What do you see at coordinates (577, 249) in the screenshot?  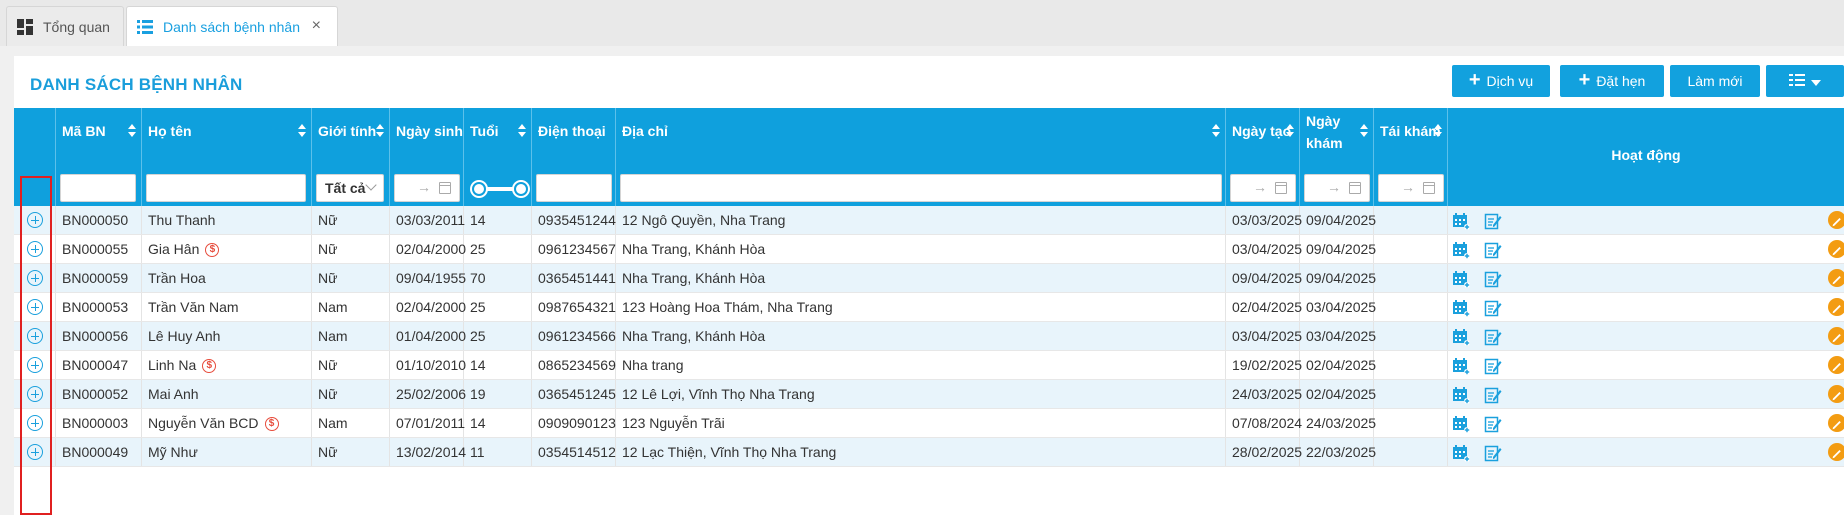 I see `cell-phone-text: 0961234567` at bounding box center [577, 249].